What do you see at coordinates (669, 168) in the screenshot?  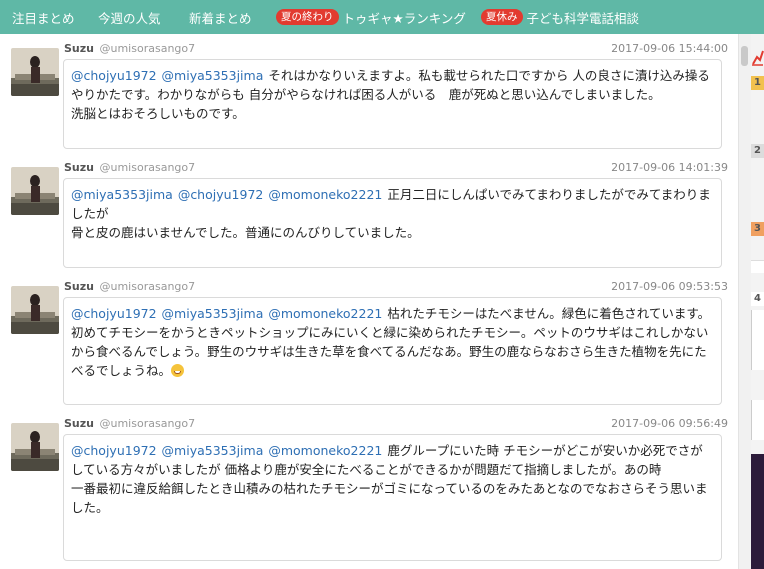 I see `tweet-timestamp: 2017-09-06 14:01:39` at bounding box center [669, 168].